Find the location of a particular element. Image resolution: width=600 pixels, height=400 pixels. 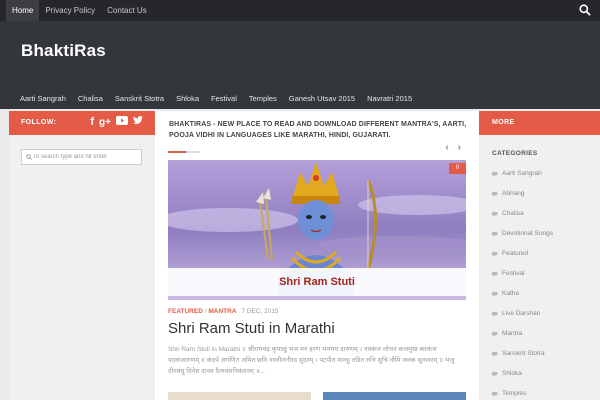

category-label: Live Darshan is located at coordinates (521, 313).